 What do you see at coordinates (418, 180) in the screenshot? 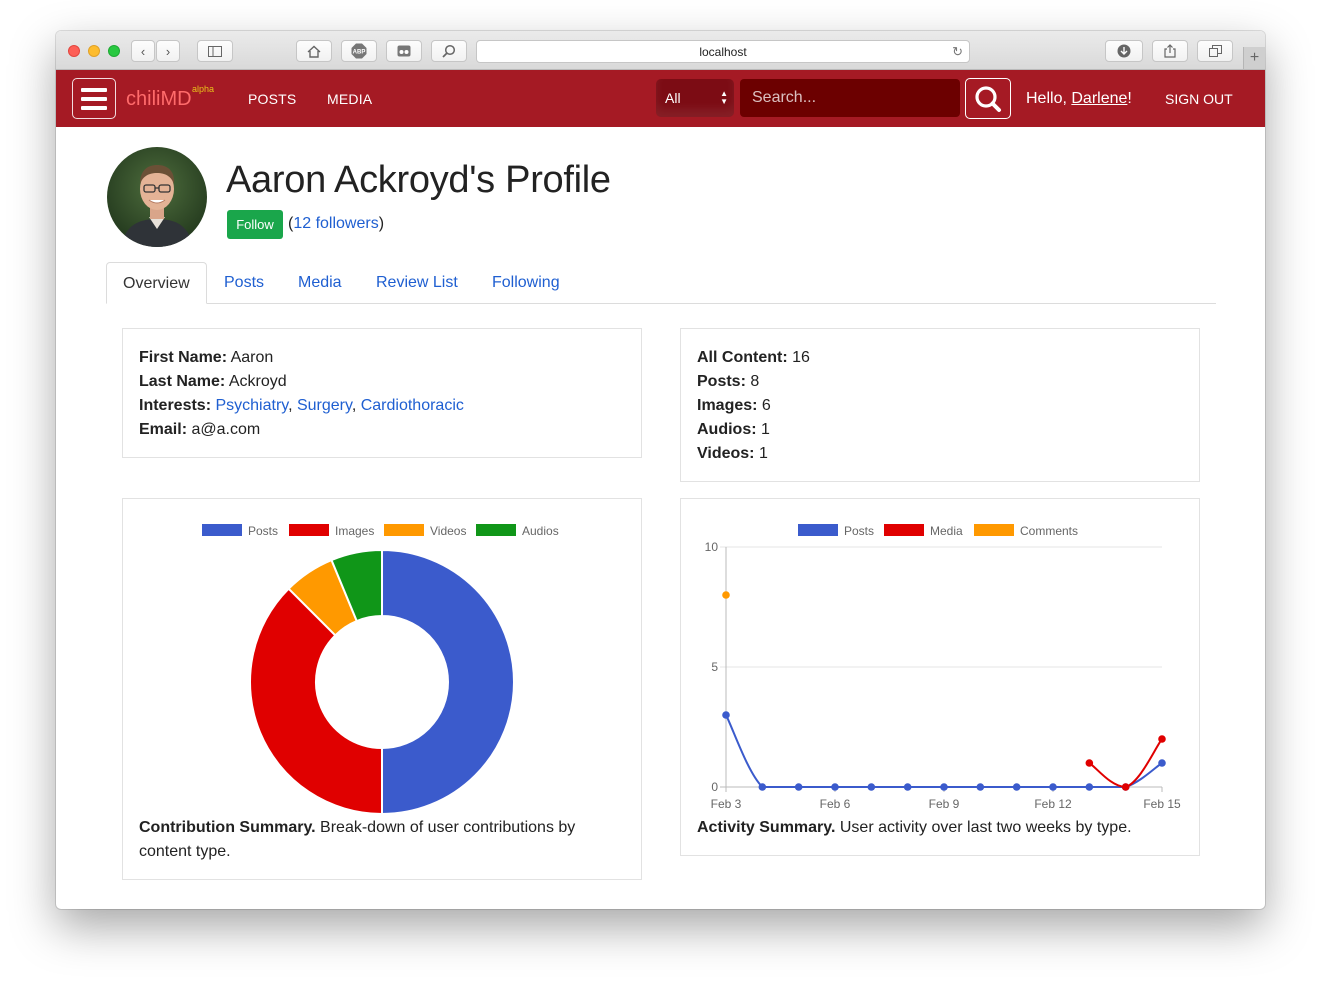
I see `page-title: Aaron Ackroyd's Profile` at bounding box center [418, 180].